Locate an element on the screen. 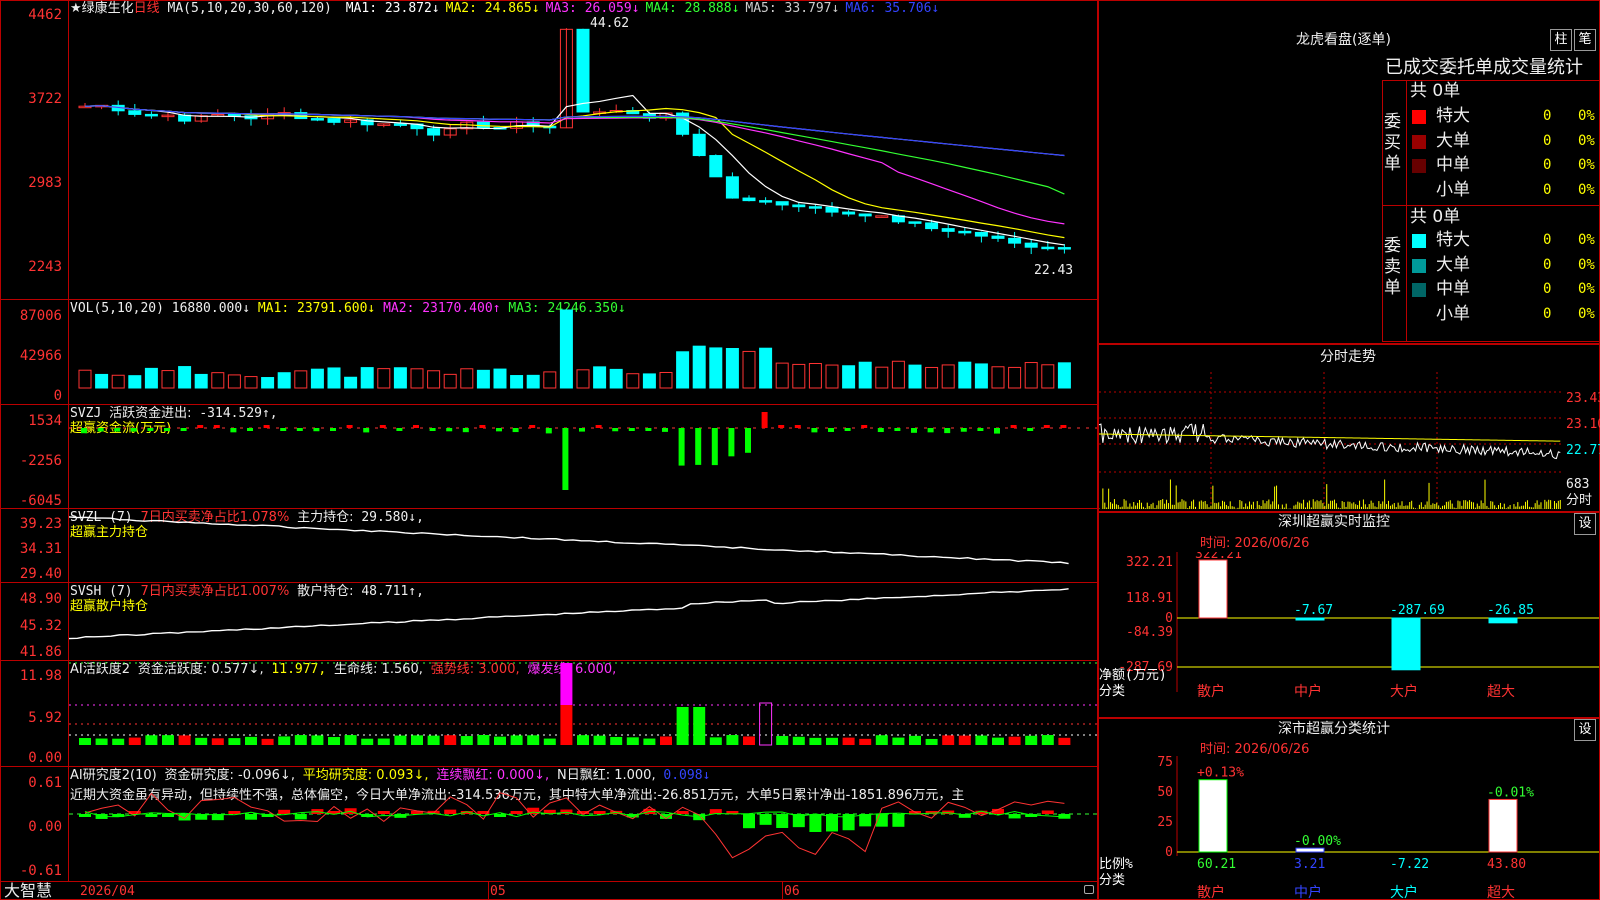 The height and width of the screenshot is (900, 1600). stats-value-label: 60.21 is located at coordinates (1216, 864).